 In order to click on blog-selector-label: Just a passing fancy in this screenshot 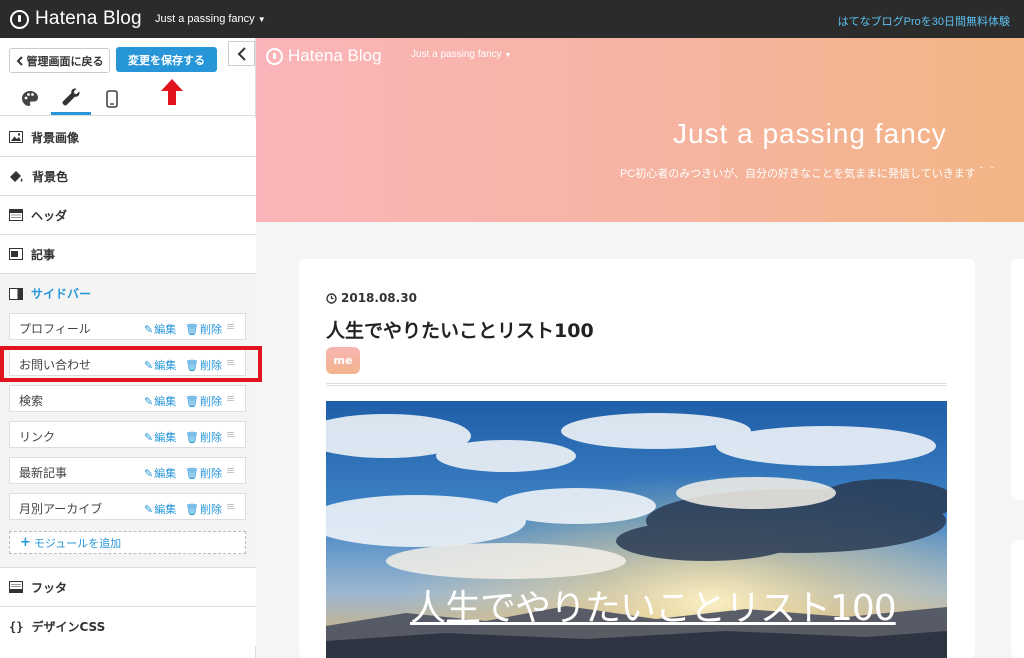, I will do `click(205, 19)`.